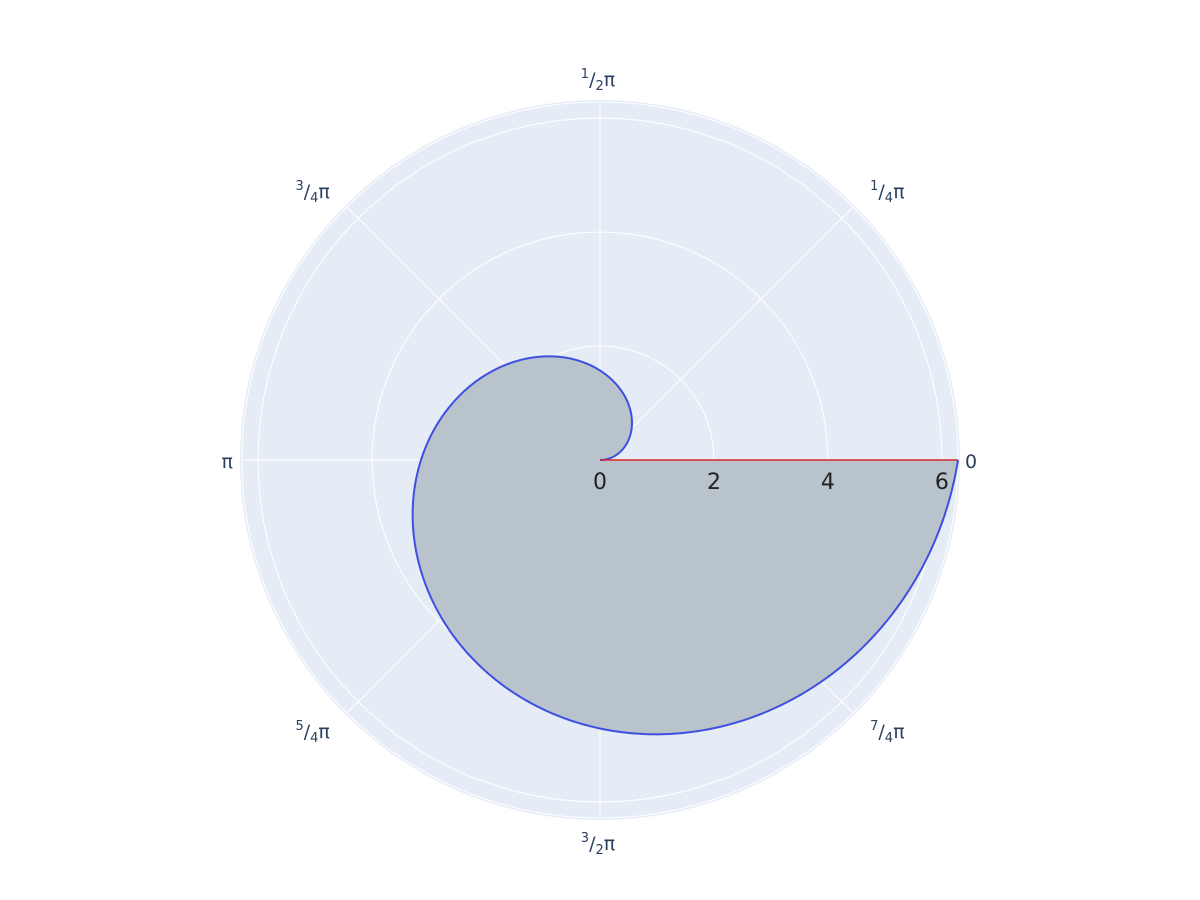  What do you see at coordinates (828, 482) in the screenshot?
I see `radial-tick-label: 4` at bounding box center [828, 482].